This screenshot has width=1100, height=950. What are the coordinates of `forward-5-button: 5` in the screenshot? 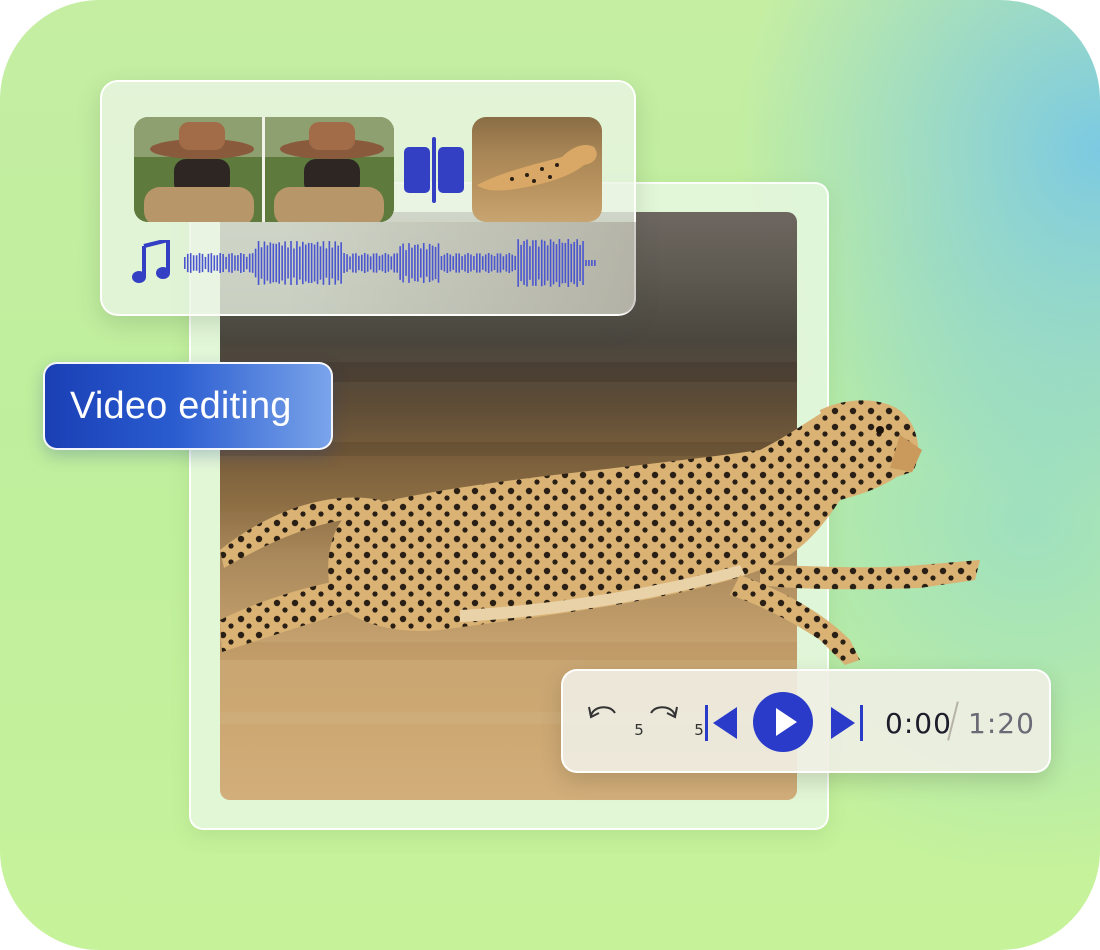 It's located at (674, 722).